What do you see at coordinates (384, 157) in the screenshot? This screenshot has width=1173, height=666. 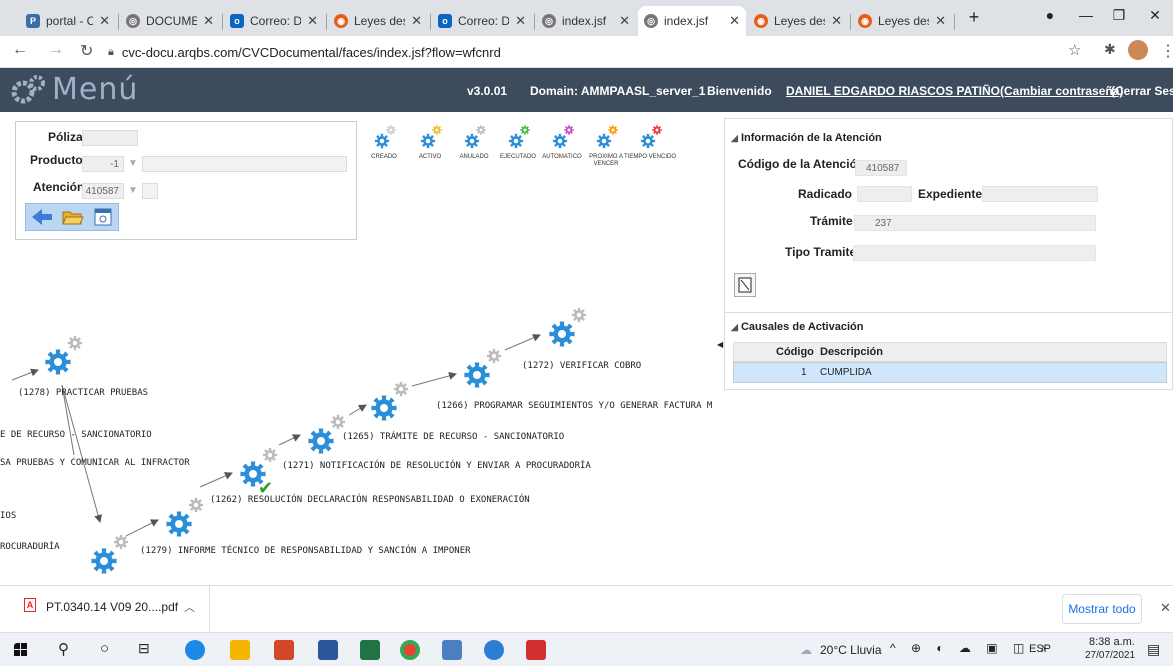 I see `legend-label: CREADO` at bounding box center [384, 157].